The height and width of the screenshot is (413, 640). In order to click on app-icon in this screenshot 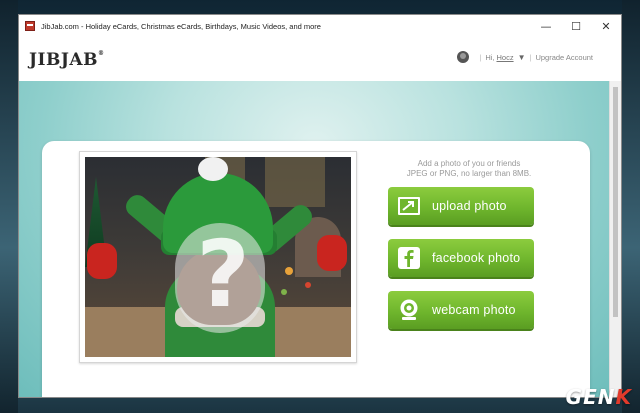, I will do `click(30, 26)`.